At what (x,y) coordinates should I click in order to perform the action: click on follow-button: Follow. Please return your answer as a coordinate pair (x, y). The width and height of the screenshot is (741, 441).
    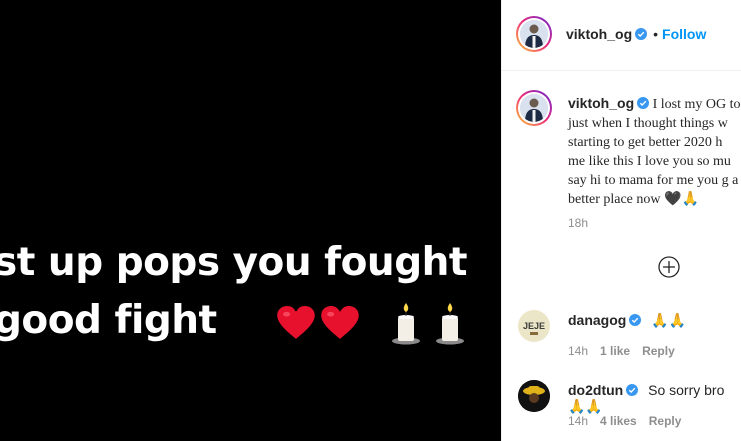
    Looking at the image, I should click on (684, 34).